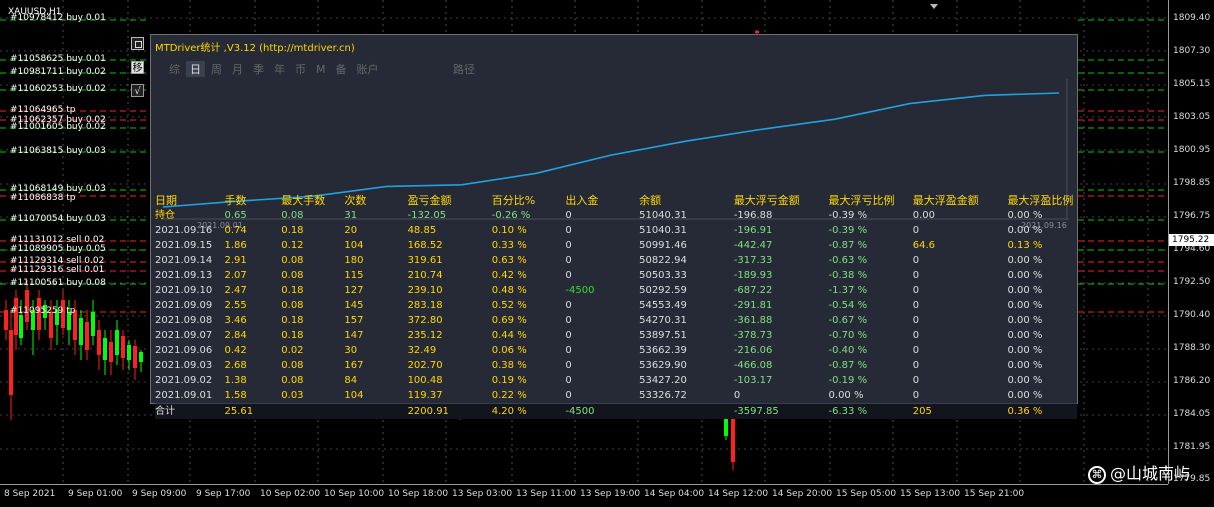 The height and width of the screenshot is (507, 1214). I want to click on table-cell: -4500, so click(580, 290).